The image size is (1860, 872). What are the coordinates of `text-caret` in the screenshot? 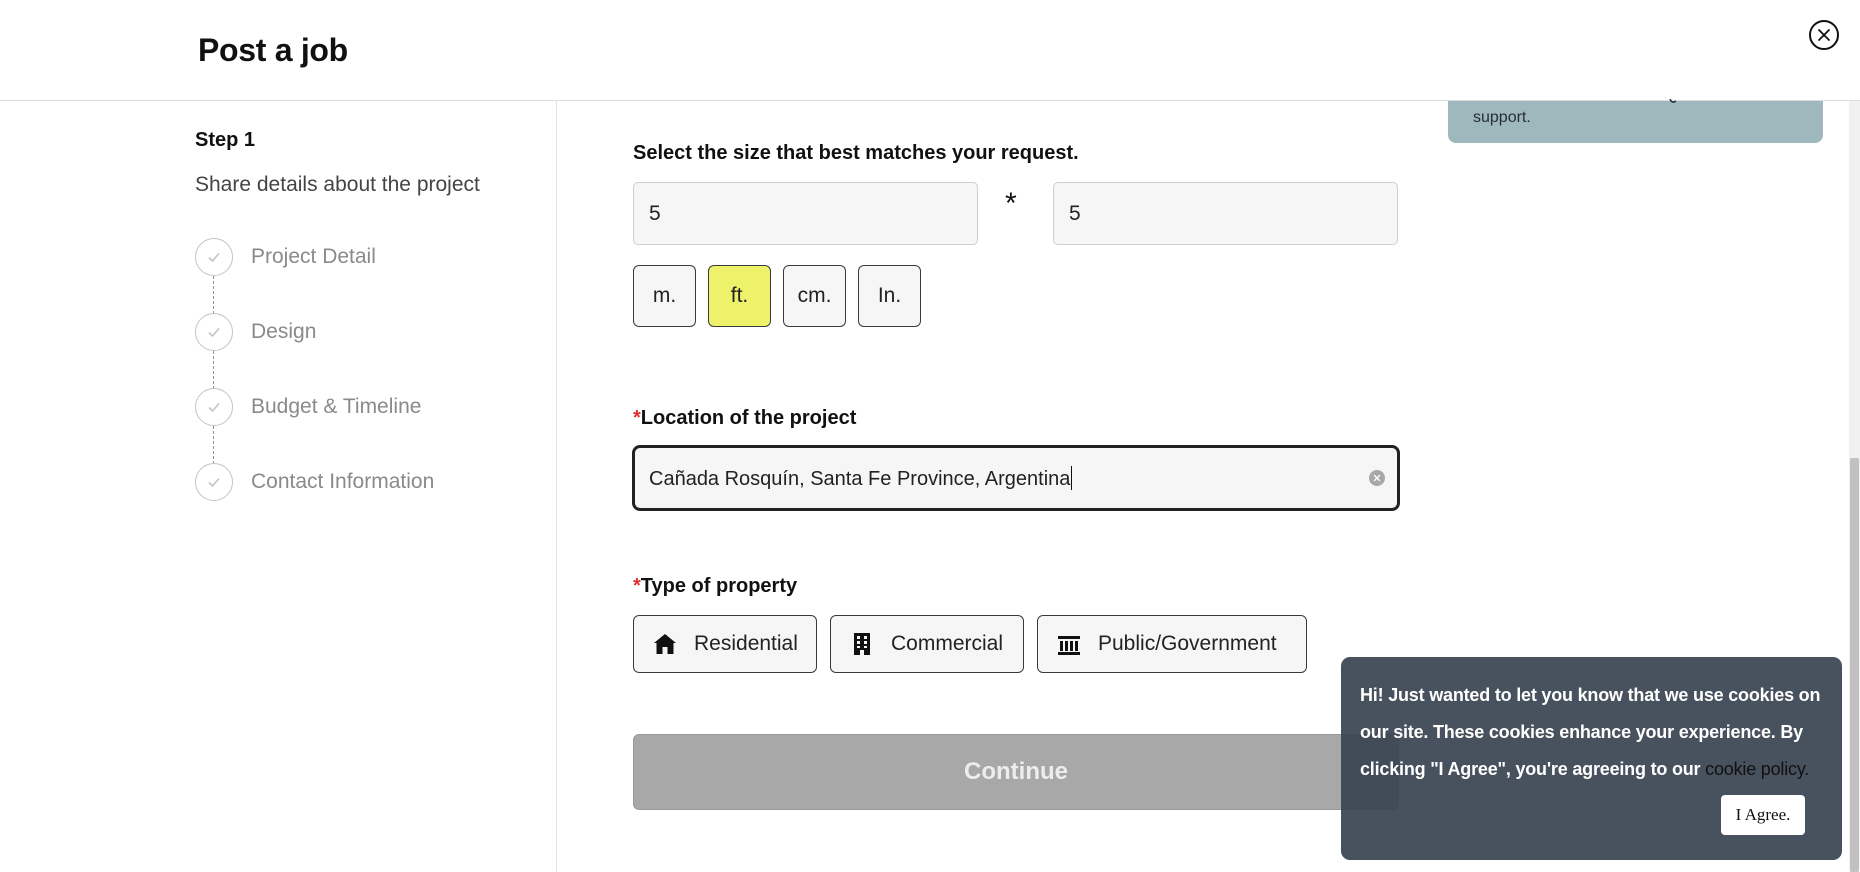 It's located at (1072, 478).